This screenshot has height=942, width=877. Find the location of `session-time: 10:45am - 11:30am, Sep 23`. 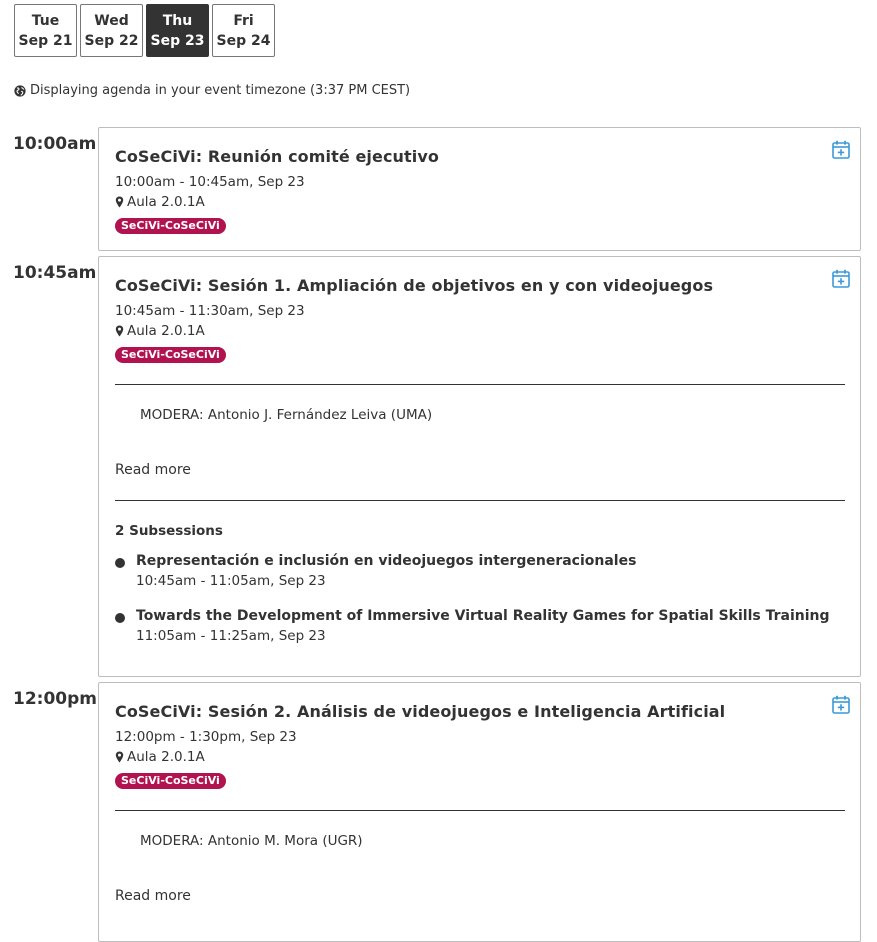

session-time: 10:45am - 11:30am, Sep 23 is located at coordinates (210, 311).